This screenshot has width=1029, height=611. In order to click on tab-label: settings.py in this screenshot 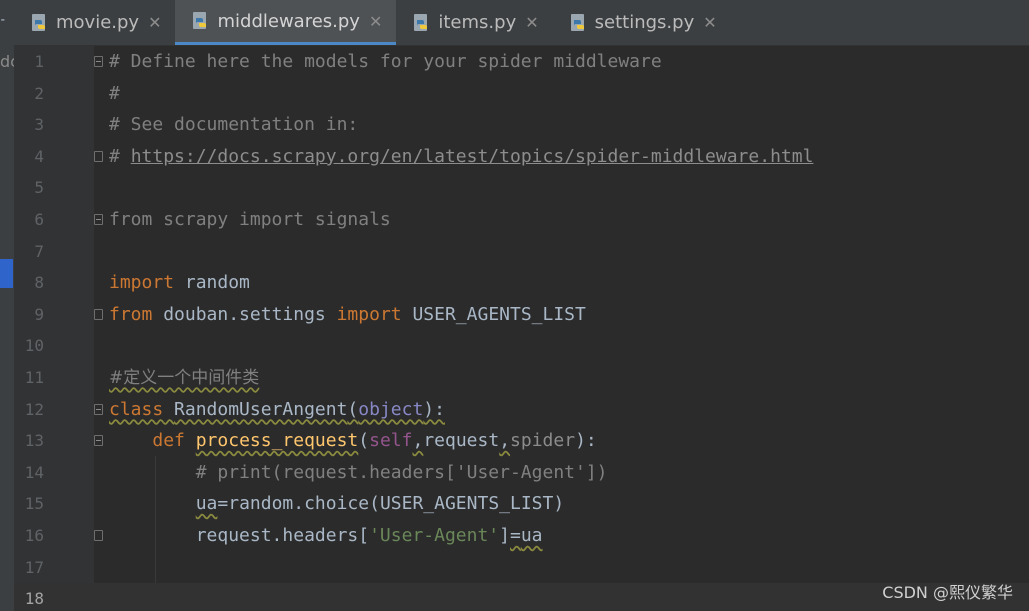, I will do `click(644, 22)`.